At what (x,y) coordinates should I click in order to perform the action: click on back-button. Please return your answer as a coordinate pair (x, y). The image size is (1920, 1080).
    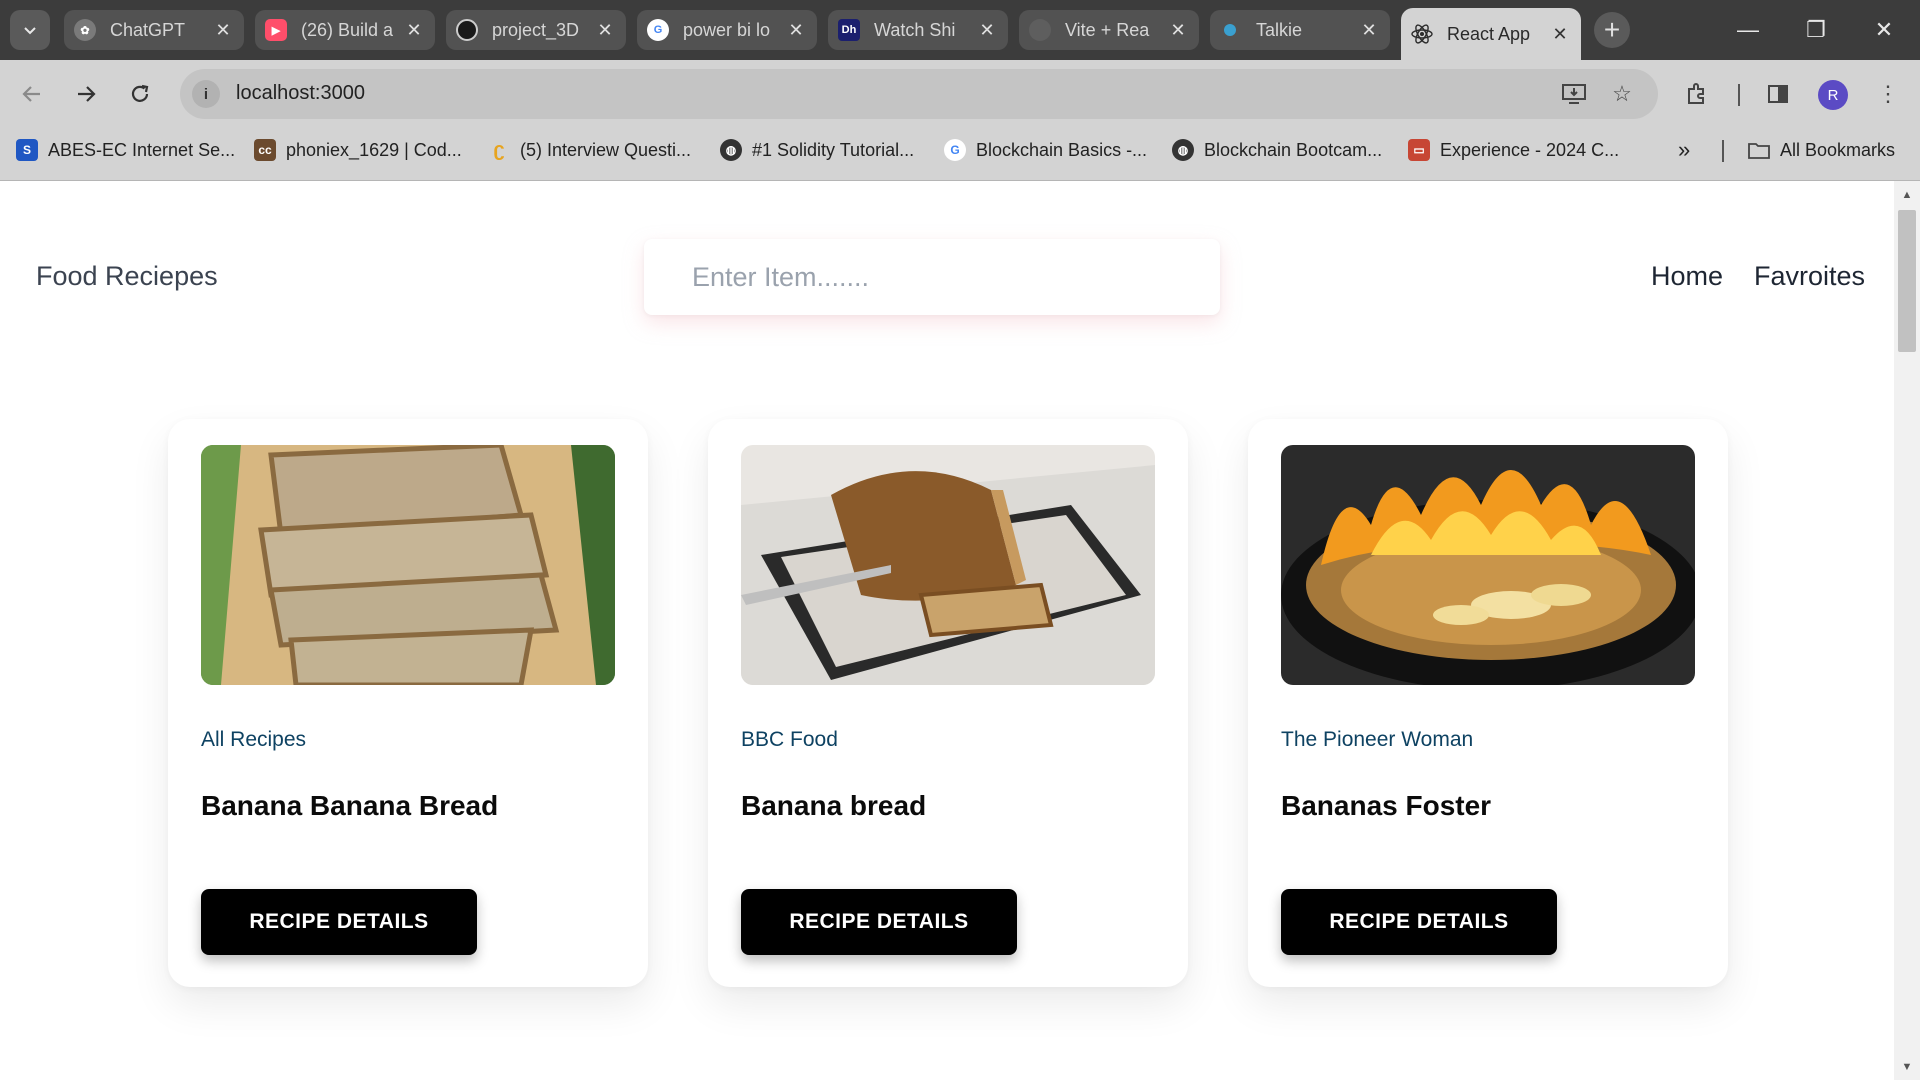
    Looking at the image, I should click on (32, 94).